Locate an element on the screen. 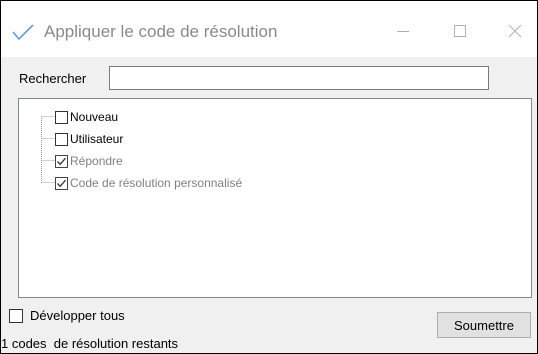  tree-item-utilisateur: Utilisateur is located at coordinates (89, 139).